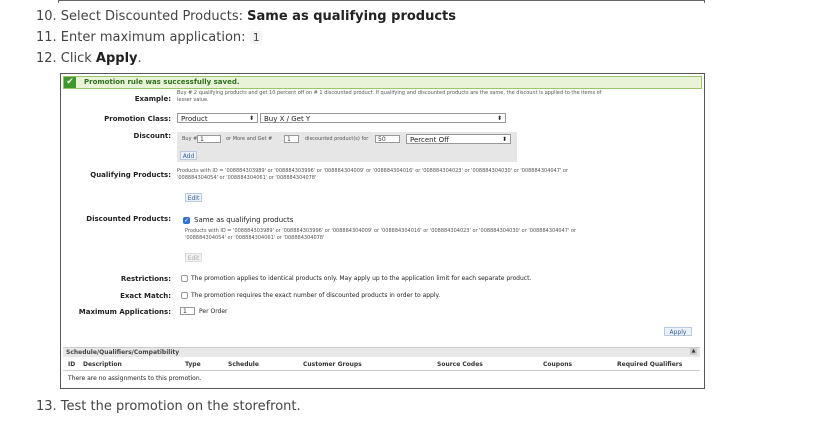  I want to click on discounted-for-label: discounted product(s) for, so click(337, 139).